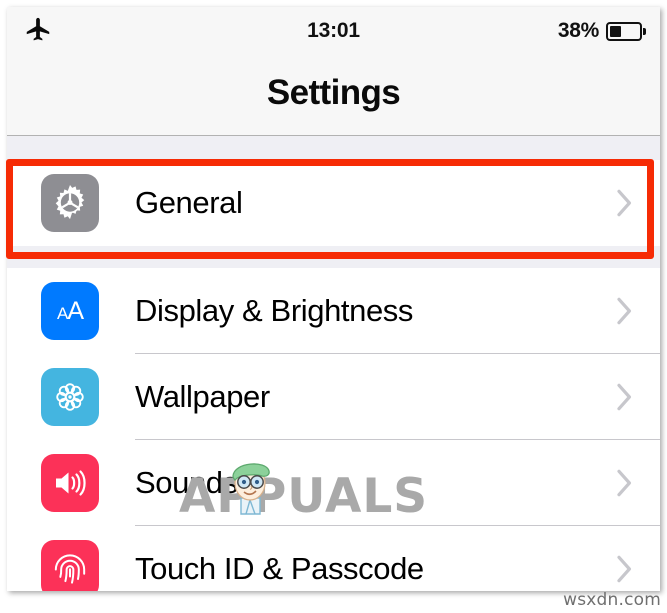 The height and width of the screenshot is (613, 667). What do you see at coordinates (333, 397) in the screenshot?
I see `sidebar-item-wallpaper: Wallpaper` at bounding box center [333, 397].